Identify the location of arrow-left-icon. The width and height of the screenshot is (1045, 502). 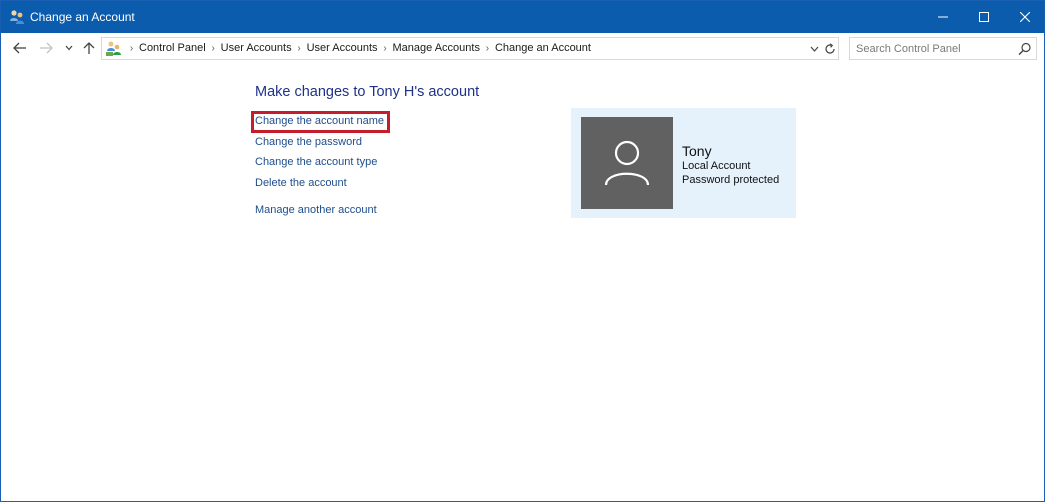
(19, 48).